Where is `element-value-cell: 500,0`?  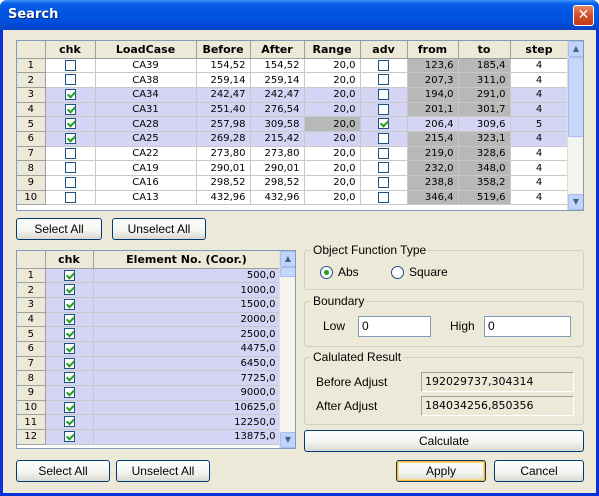
element-value-cell: 500,0 is located at coordinates (187, 276).